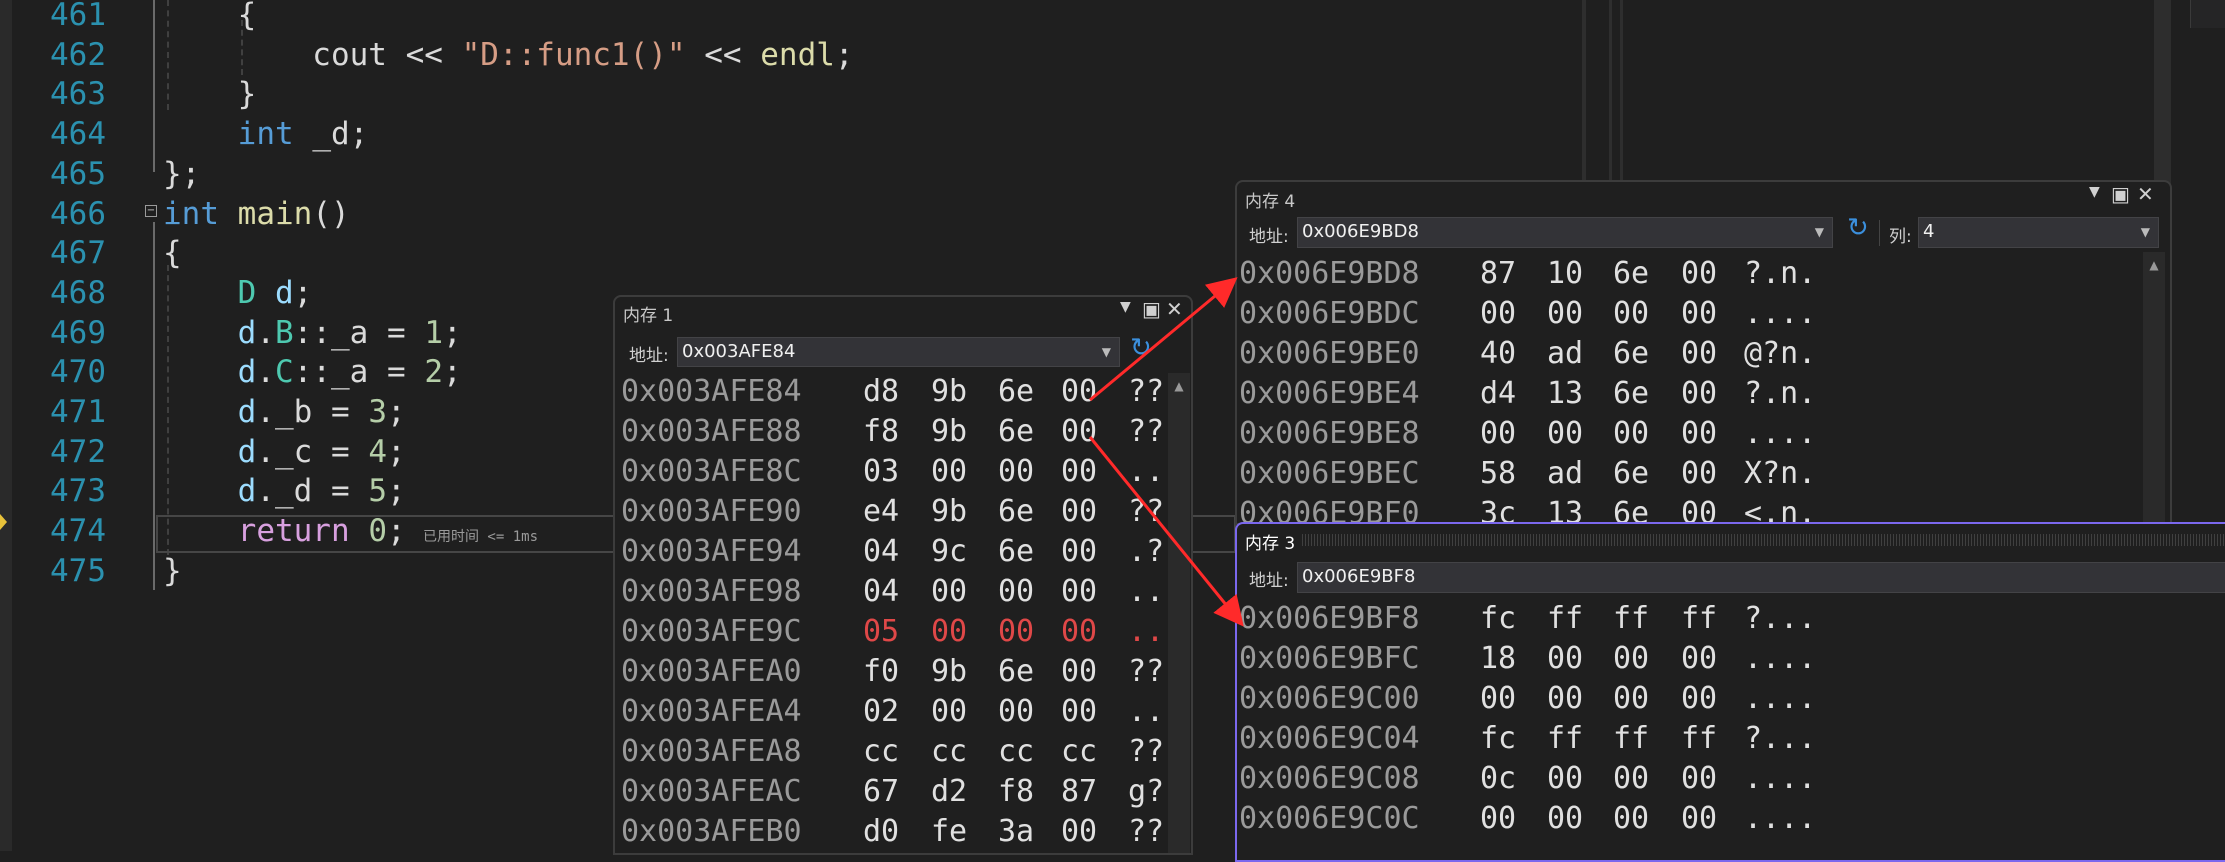  I want to click on code-line: D d;, so click(238, 293).